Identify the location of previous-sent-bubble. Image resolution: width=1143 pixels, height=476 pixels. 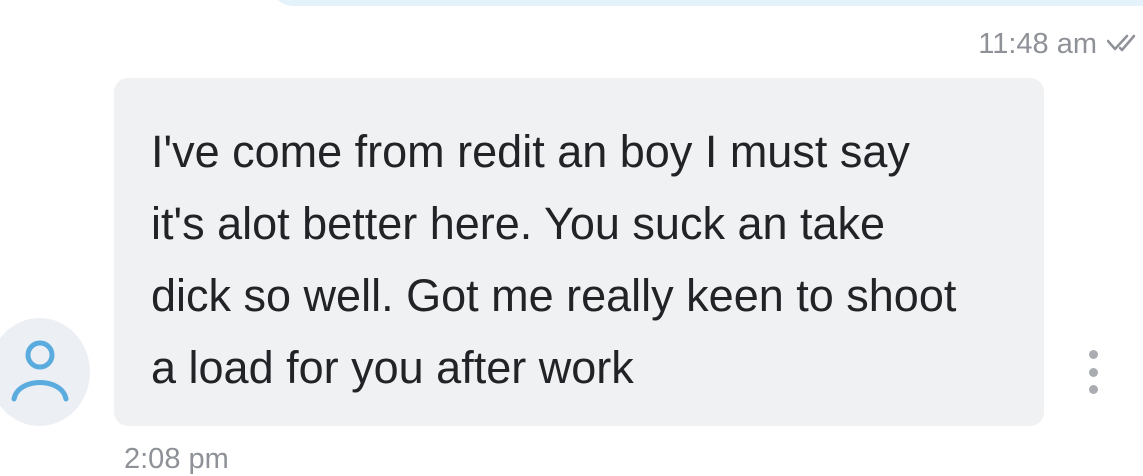
(705, 3).